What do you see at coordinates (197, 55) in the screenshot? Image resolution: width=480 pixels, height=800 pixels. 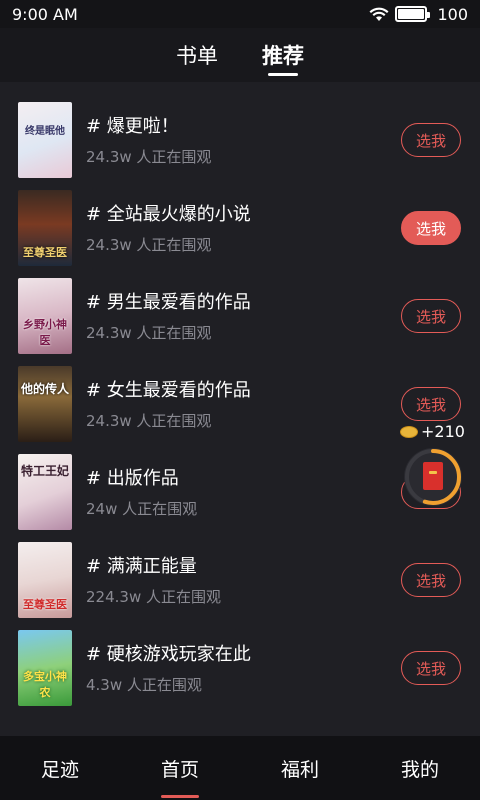 I see `tab-booklist: 书单` at bounding box center [197, 55].